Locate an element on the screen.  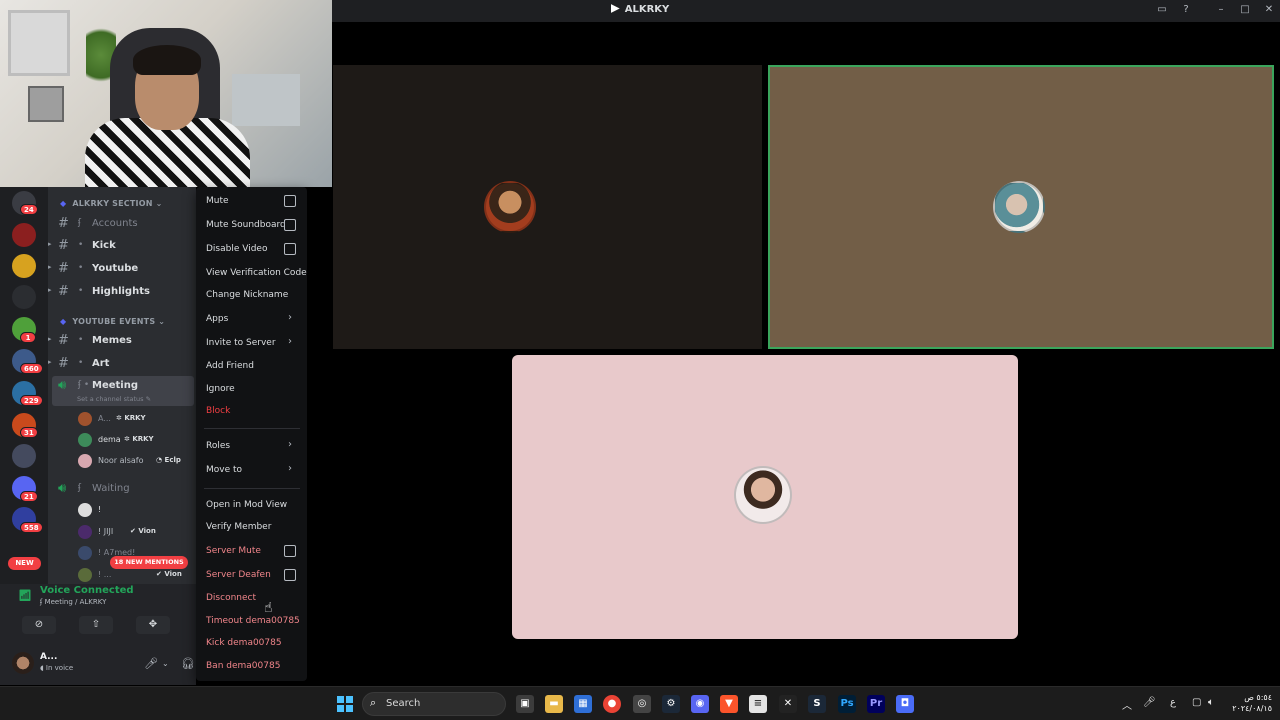
channel-art: ▸ # • Art is located at coordinates (122, 364).